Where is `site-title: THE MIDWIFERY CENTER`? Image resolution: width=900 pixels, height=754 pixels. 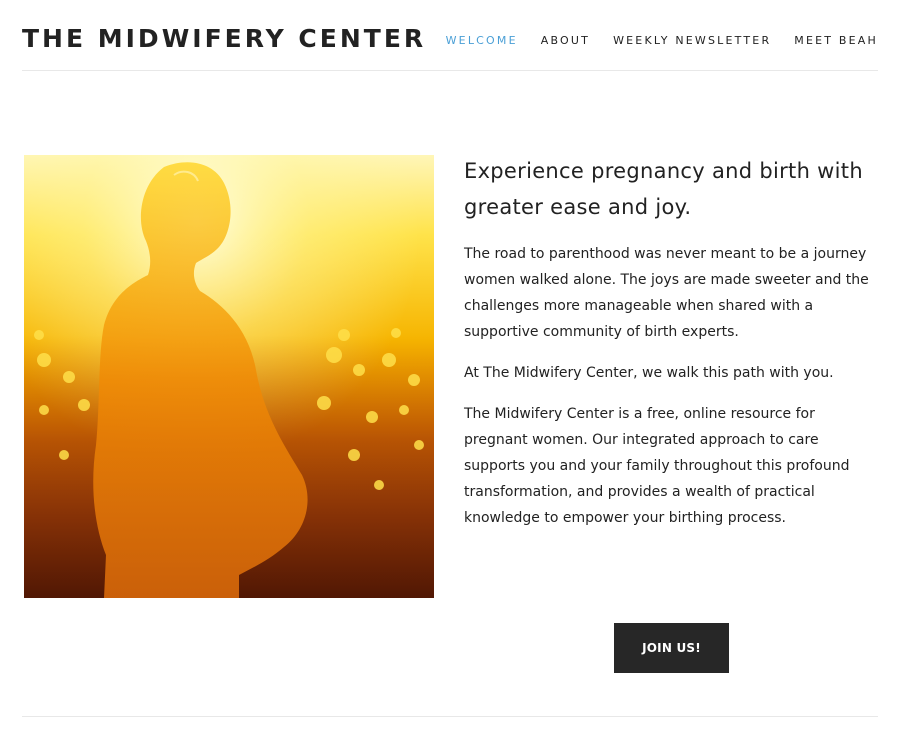 site-title: THE MIDWIFERY CENTER is located at coordinates (224, 38).